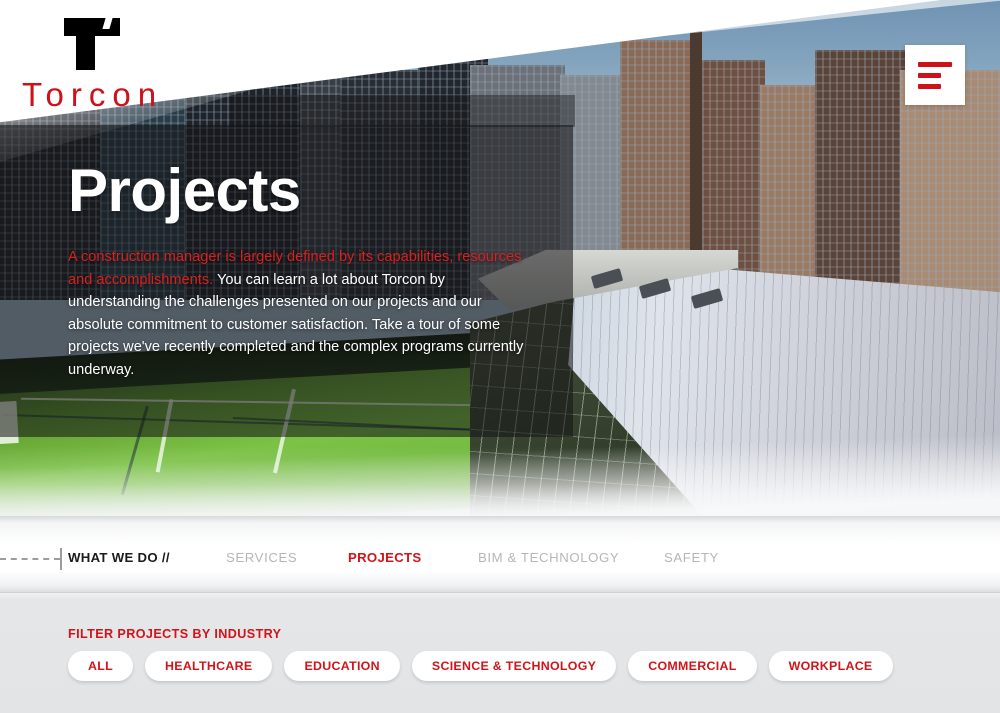 The width and height of the screenshot is (1000, 713). Describe the element at coordinates (692, 666) in the screenshot. I see `filter-pill-commercial: COMMERCIAL` at that location.